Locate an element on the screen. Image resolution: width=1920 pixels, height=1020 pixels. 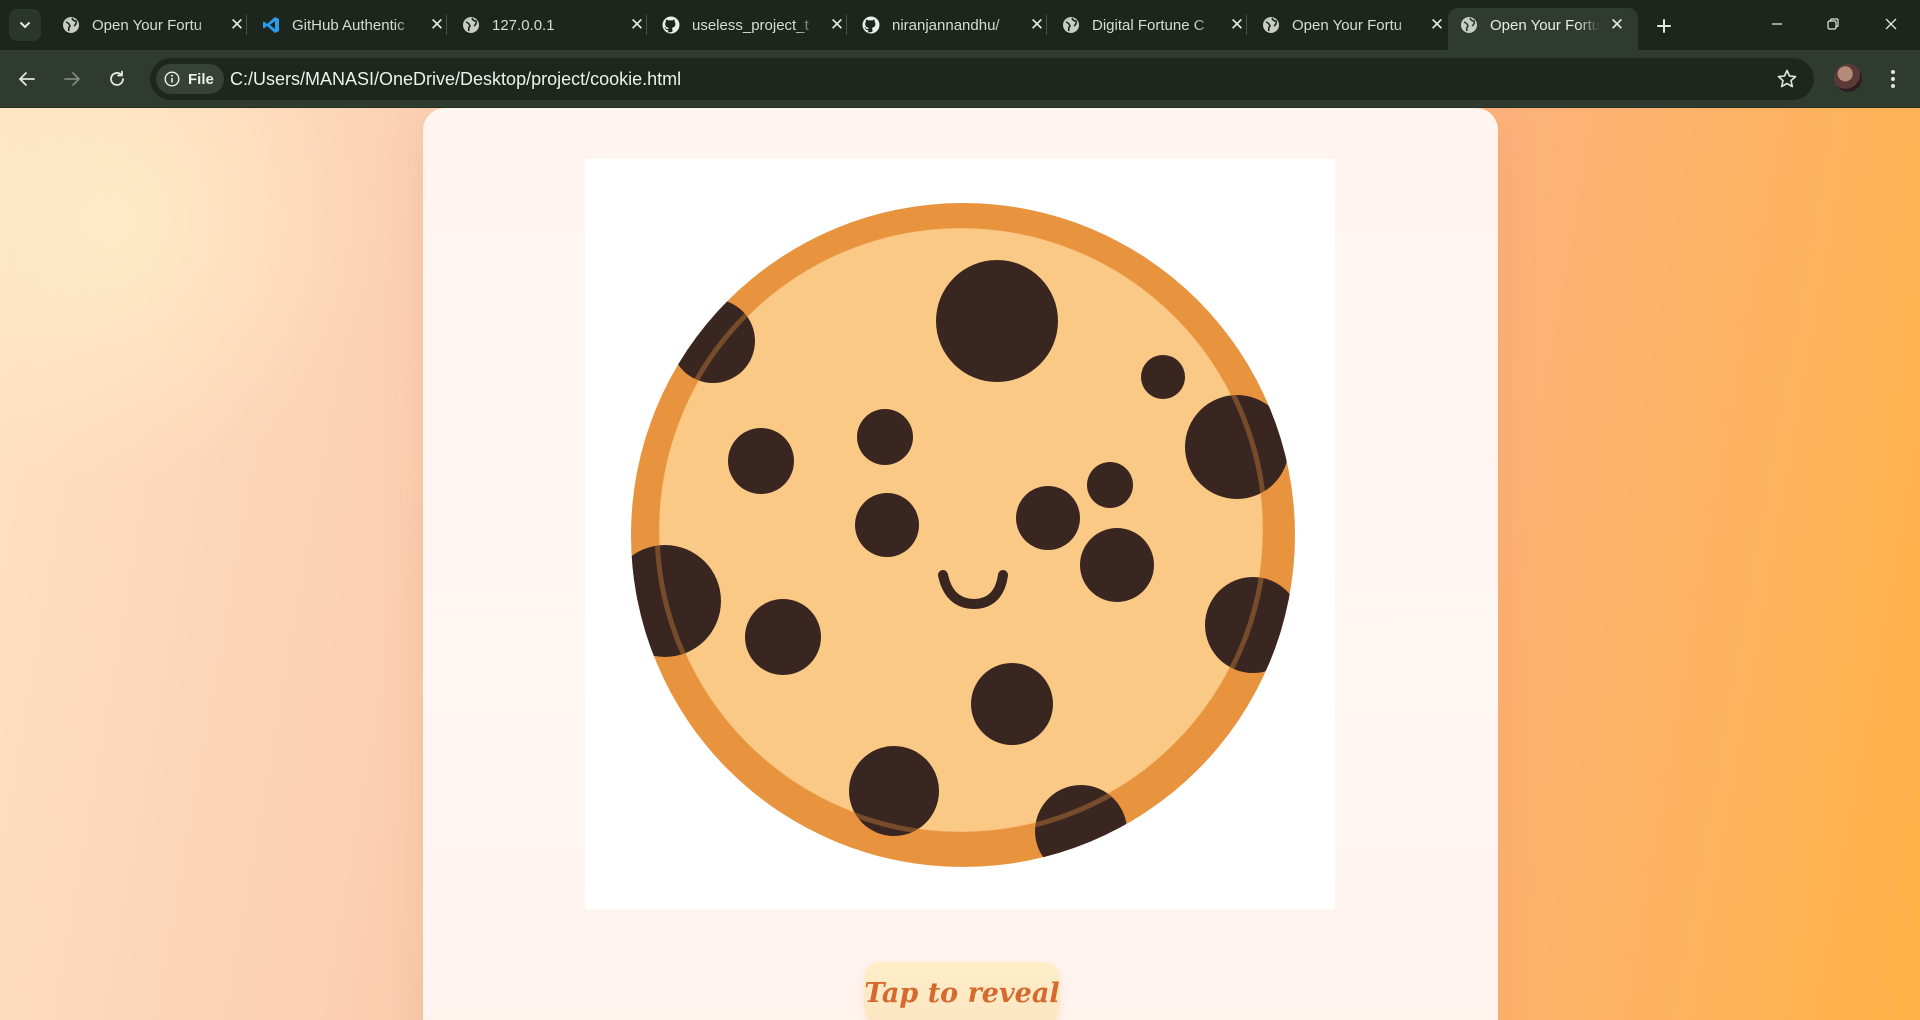
site-chip-label: File is located at coordinates (201, 79).